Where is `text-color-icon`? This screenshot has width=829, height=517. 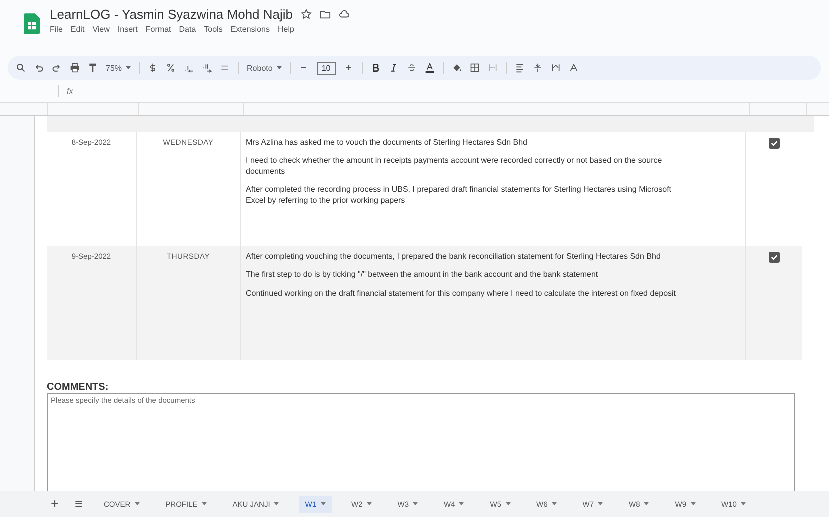
text-color-icon is located at coordinates (429, 68).